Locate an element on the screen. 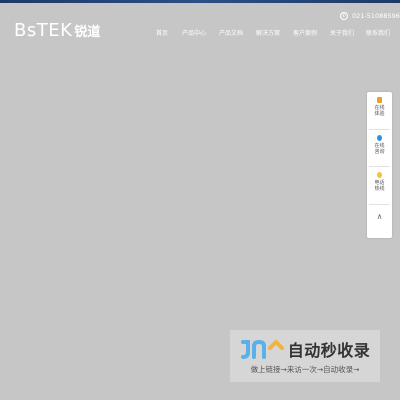 This screenshot has width=400, height=400. watermark-main: 自动秒收录 is located at coordinates (305, 349).